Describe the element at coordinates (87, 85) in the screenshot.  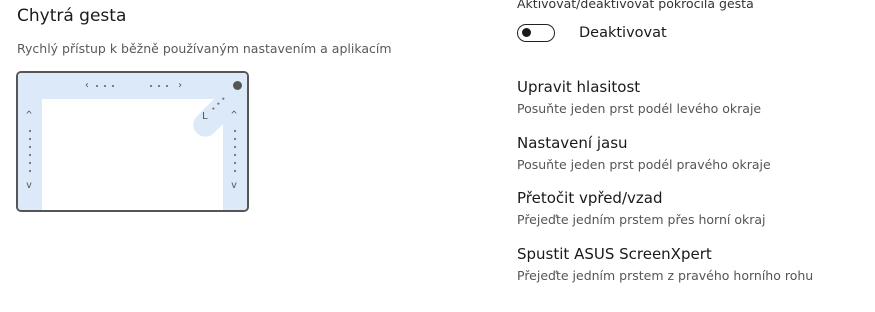
I see `top-left-arrow-icon: ‹` at that location.